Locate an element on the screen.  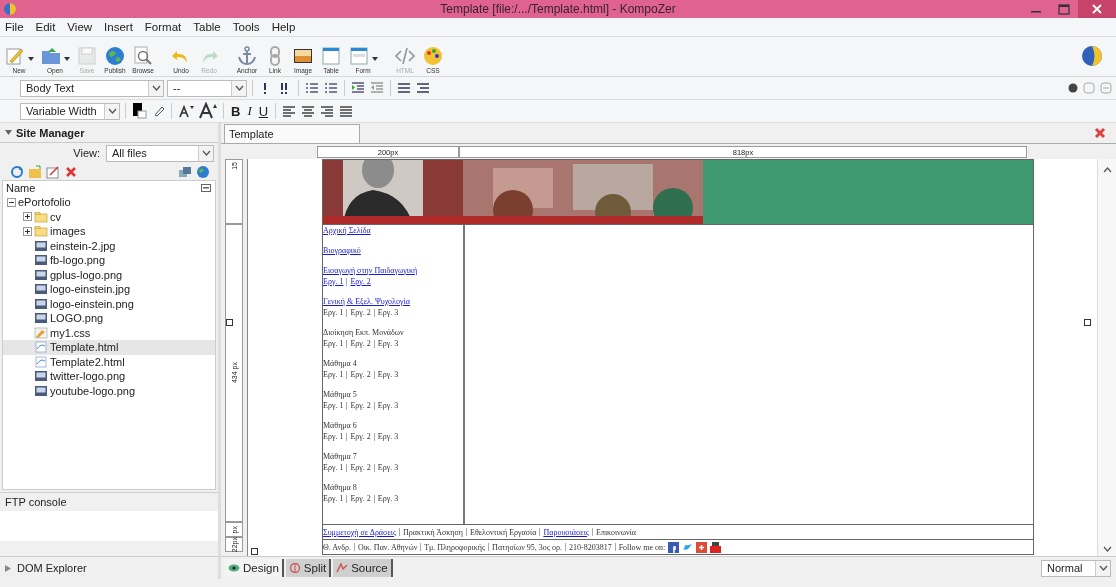
tree-item: twitter-logo.png is located at coordinates (88, 376).